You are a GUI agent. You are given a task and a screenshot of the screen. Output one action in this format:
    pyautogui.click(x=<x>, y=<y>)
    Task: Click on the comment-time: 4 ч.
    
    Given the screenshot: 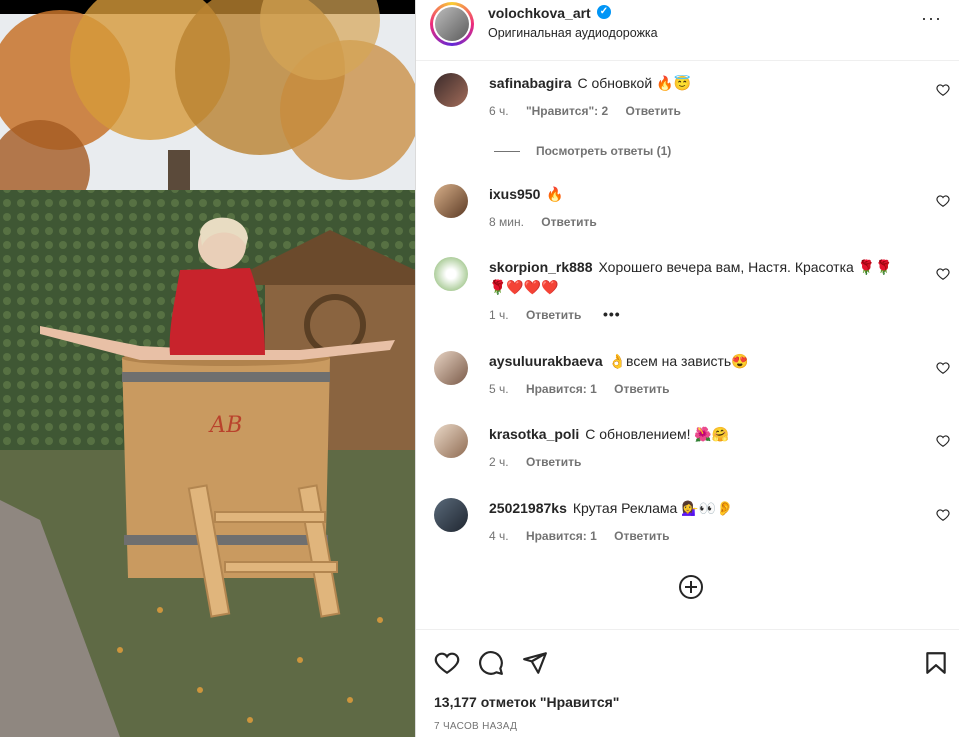 What is the action you would take?
    pyautogui.click(x=499, y=536)
    